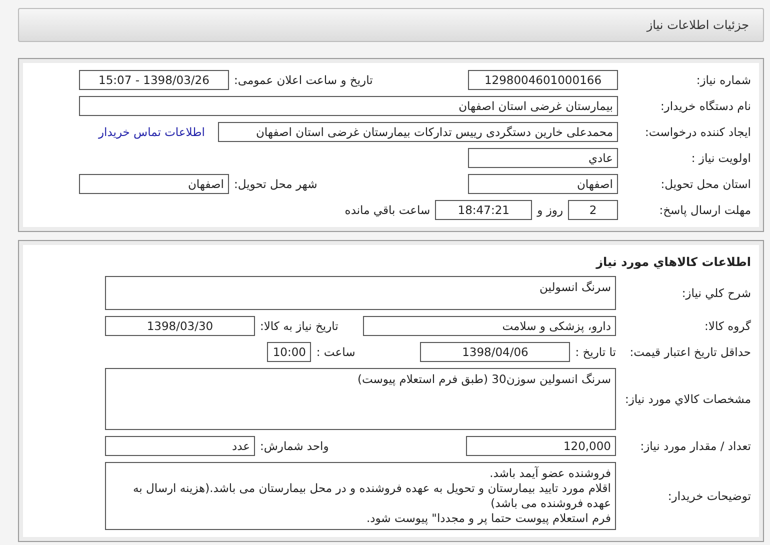 The image size is (770, 545). What do you see at coordinates (360, 496) in the screenshot?
I see `text-area: فروشنده عضو آیمد باشد. اقلام مورد تایید بیمارستان و تحویل به عهده فروشنده و در محل بیمارستان می باشد.(هزینه ارسال به عهده فروشنده می باشد) فرم استعلام پیوست حتما پر و مجددا" پیوست شود.` at bounding box center [360, 496].